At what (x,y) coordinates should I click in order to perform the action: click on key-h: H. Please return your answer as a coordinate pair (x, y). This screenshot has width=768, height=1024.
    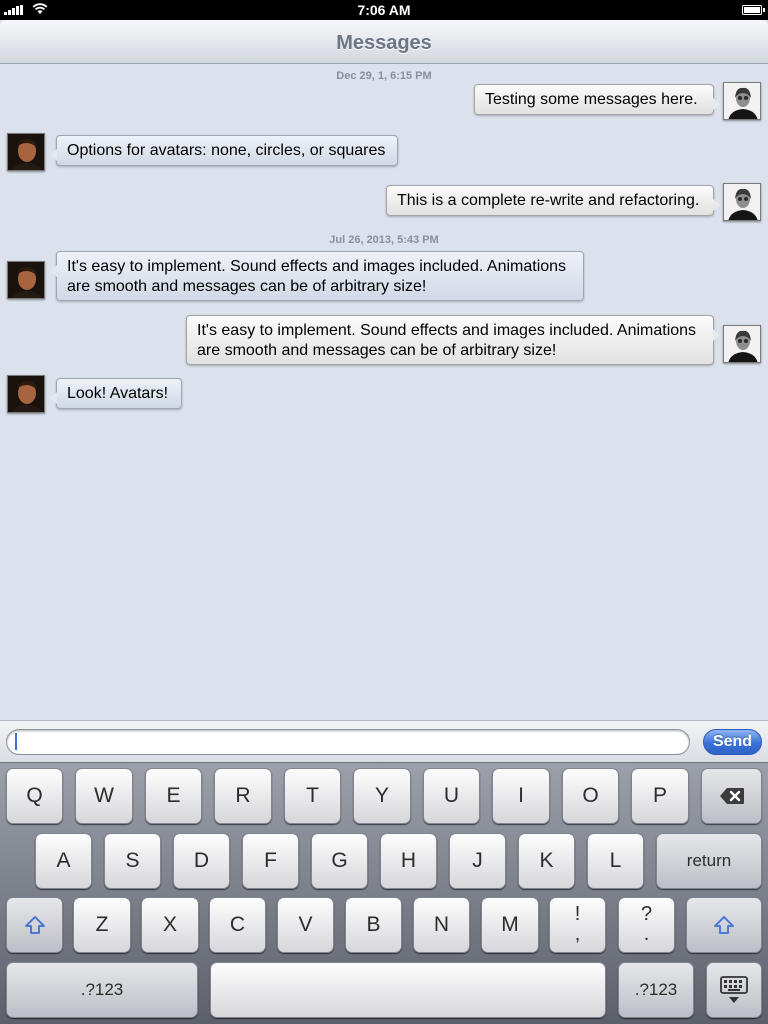
    Looking at the image, I should click on (408, 861).